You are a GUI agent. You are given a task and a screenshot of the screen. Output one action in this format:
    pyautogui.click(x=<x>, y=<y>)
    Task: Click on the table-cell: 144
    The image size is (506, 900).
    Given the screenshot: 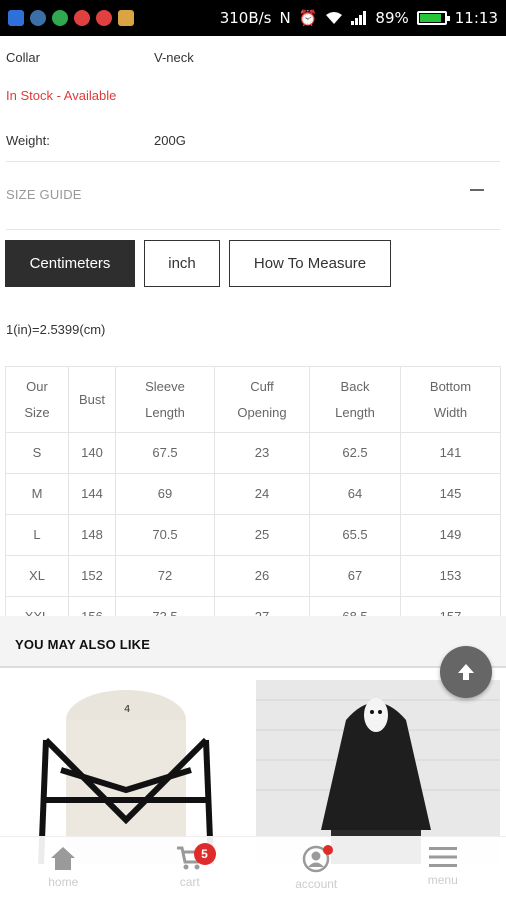 What is the action you would take?
    pyautogui.click(x=92, y=494)
    